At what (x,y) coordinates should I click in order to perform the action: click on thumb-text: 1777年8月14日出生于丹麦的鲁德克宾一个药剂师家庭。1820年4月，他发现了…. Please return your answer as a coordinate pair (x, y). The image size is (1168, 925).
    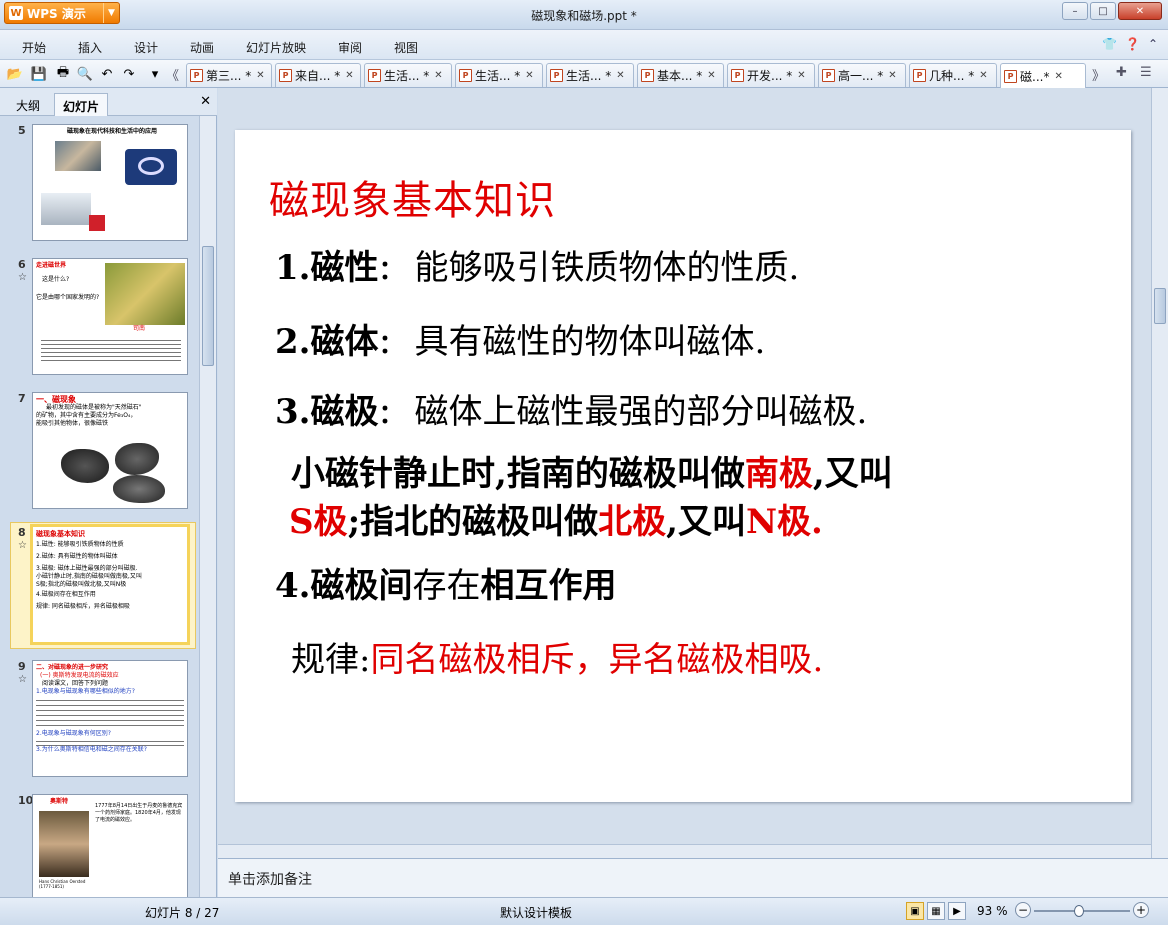
    Looking at the image, I should click on (139, 813).